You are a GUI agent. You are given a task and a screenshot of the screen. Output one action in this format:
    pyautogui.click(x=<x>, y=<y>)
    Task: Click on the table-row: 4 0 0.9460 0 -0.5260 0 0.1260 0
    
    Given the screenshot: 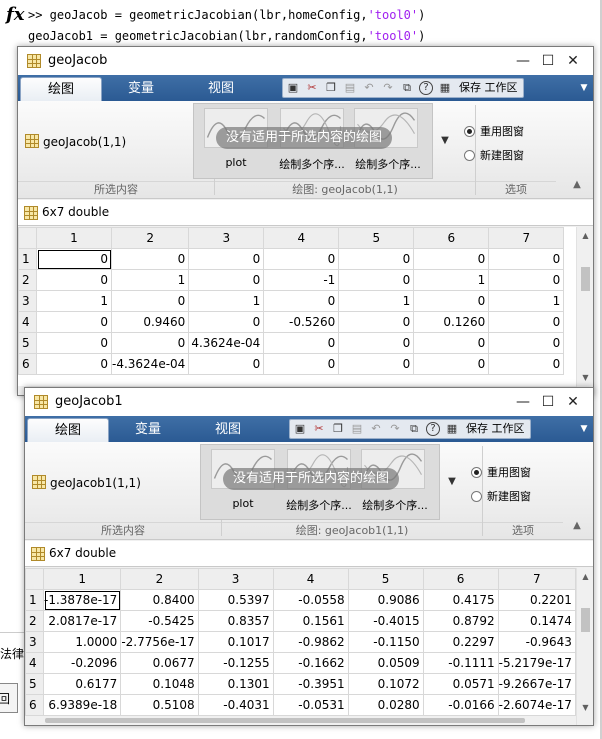 What is the action you would take?
    pyautogui.click(x=291, y=322)
    